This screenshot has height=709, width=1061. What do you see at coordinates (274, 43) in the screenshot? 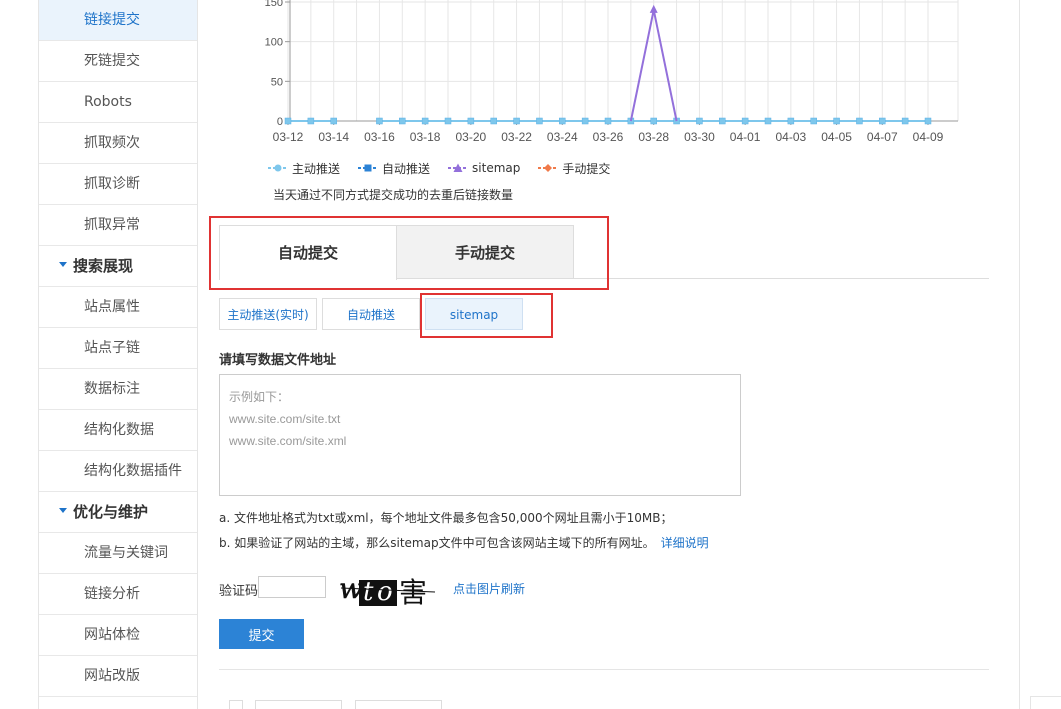
I see `y-tick-label: 100` at bounding box center [274, 43].